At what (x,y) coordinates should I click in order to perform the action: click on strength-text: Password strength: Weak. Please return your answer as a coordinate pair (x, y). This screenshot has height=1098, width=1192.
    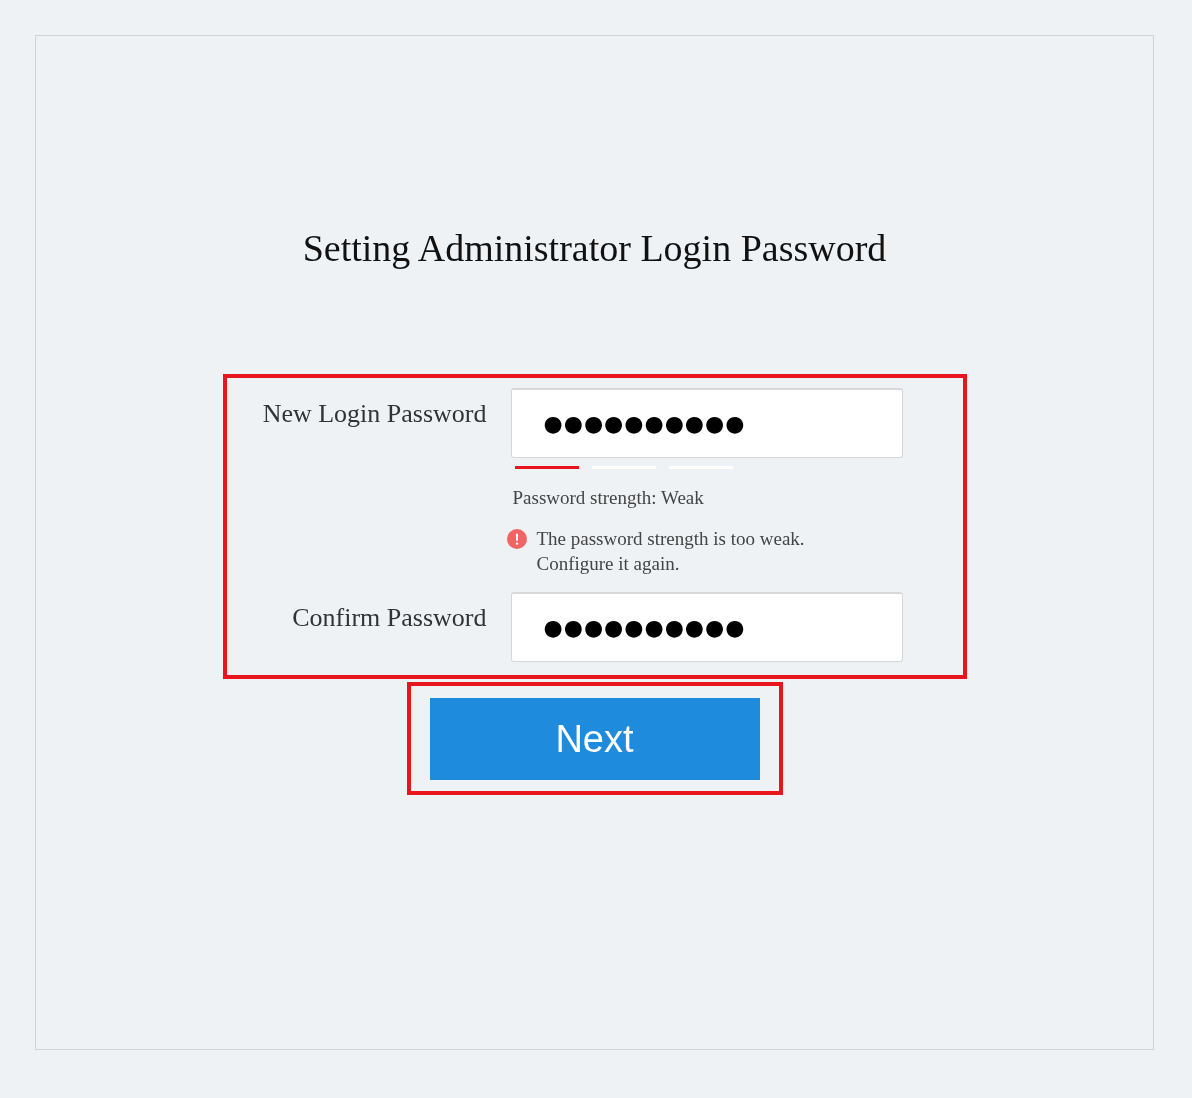
    Looking at the image, I should click on (608, 498).